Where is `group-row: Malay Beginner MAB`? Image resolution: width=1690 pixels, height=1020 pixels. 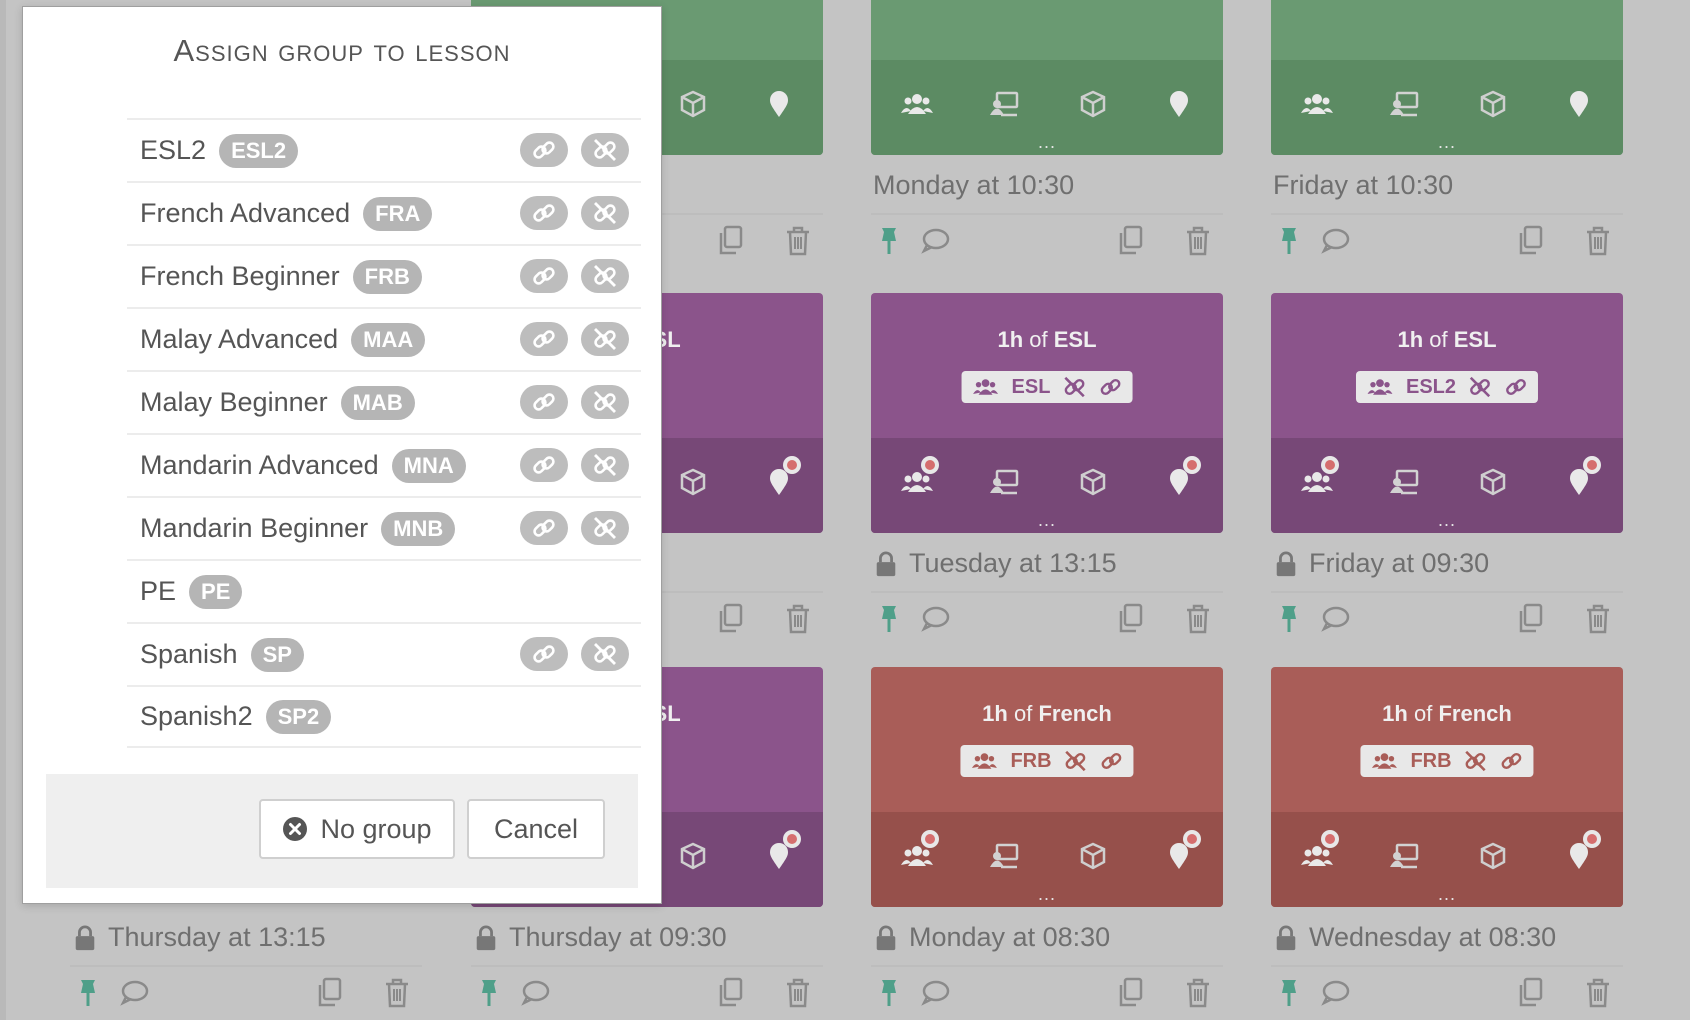 group-row: Malay Beginner MAB is located at coordinates (384, 401).